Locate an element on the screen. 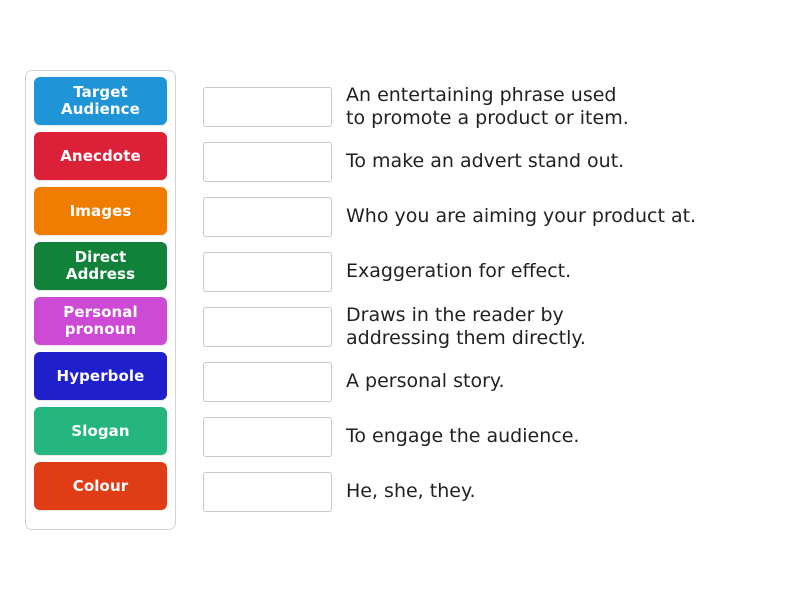 The image size is (800, 600). definition-text: Exaggeration for effect. is located at coordinates (459, 271).